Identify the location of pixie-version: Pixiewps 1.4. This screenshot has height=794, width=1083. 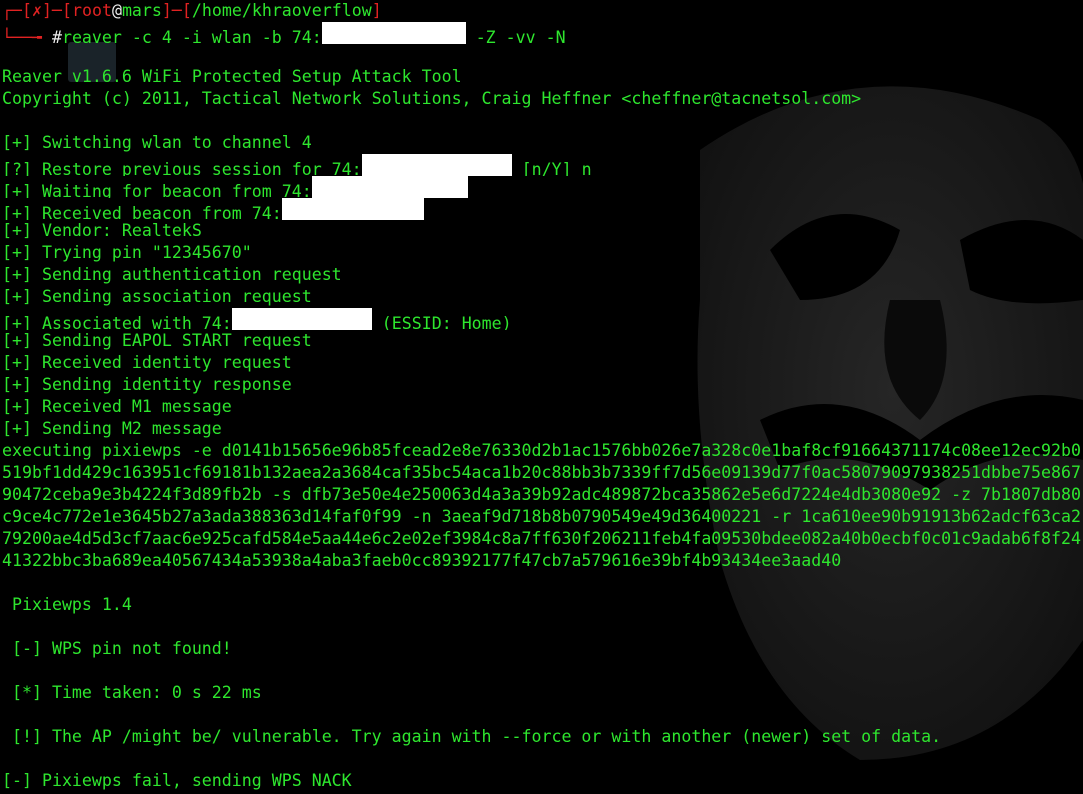
(67, 604).